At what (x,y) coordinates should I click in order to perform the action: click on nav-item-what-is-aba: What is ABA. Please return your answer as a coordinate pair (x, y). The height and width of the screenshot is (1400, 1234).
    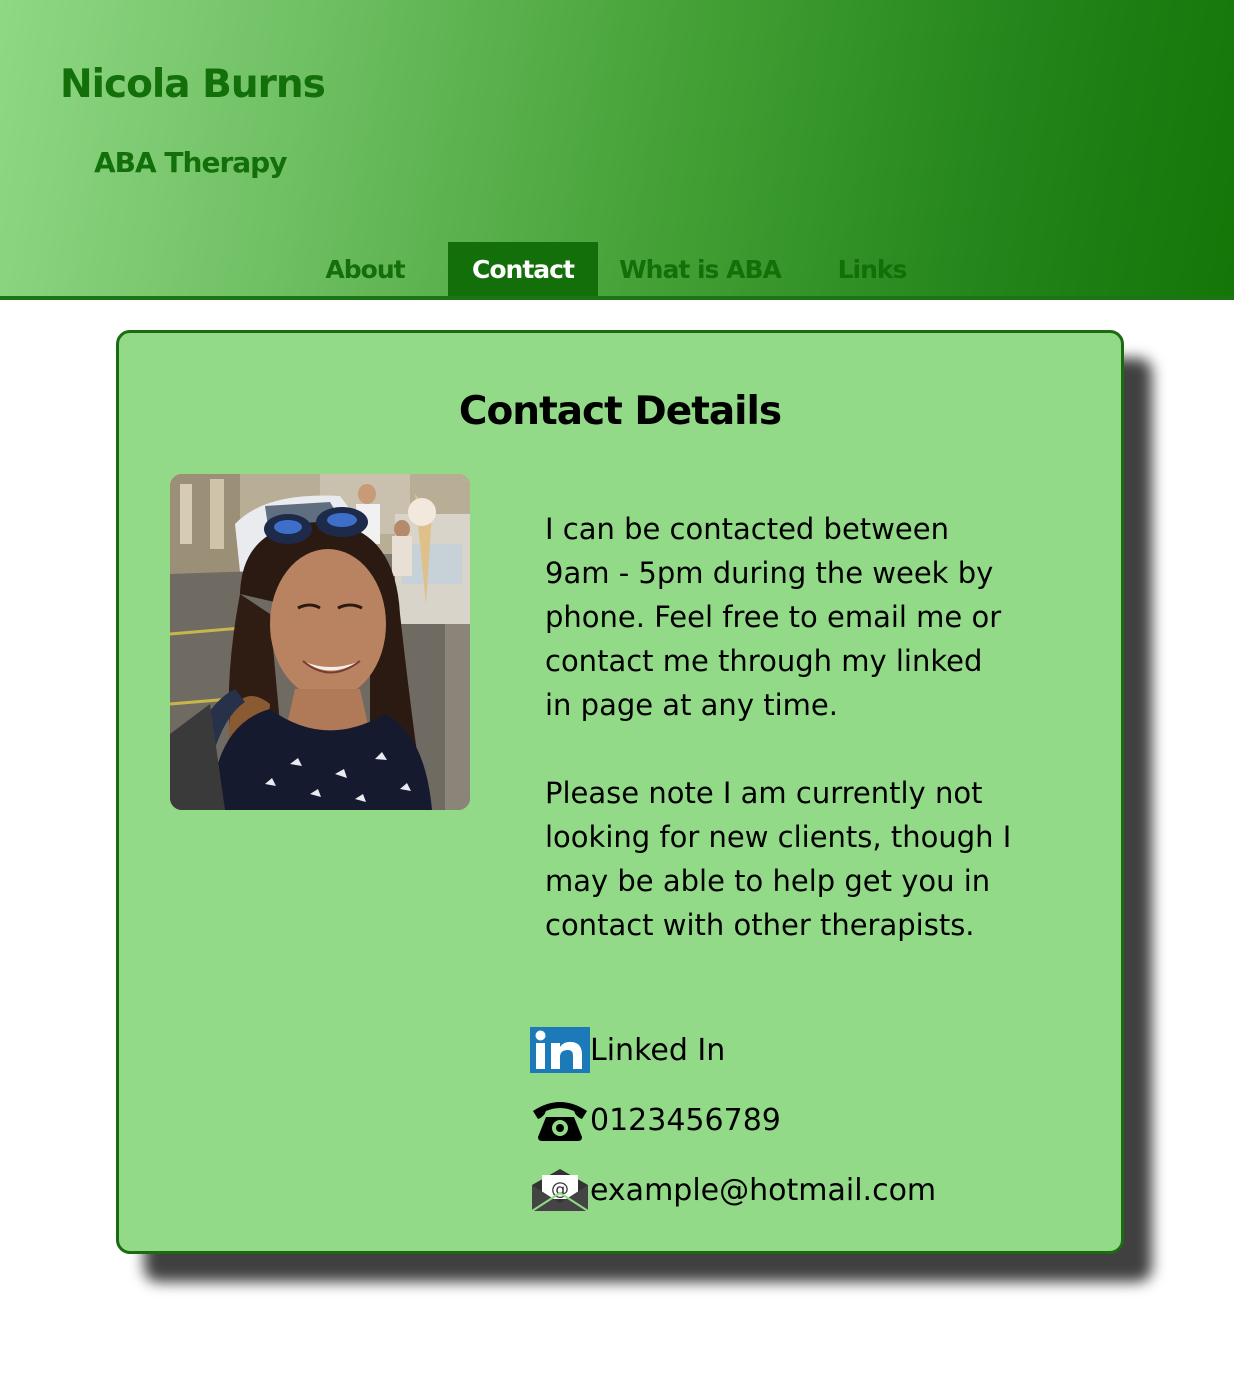
    Looking at the image, I should click on (700, 269).